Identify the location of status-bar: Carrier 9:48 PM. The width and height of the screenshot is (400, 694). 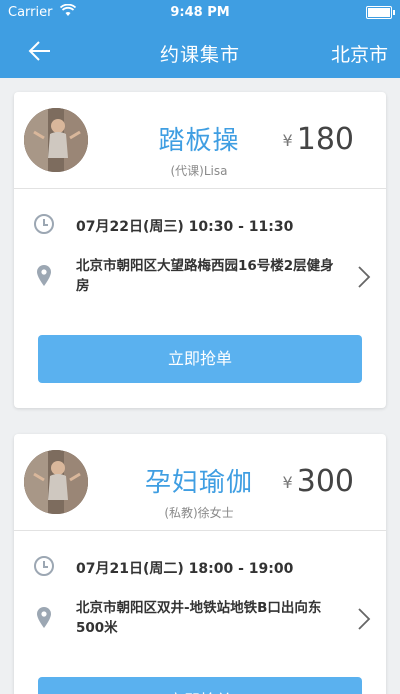
(200, 13).